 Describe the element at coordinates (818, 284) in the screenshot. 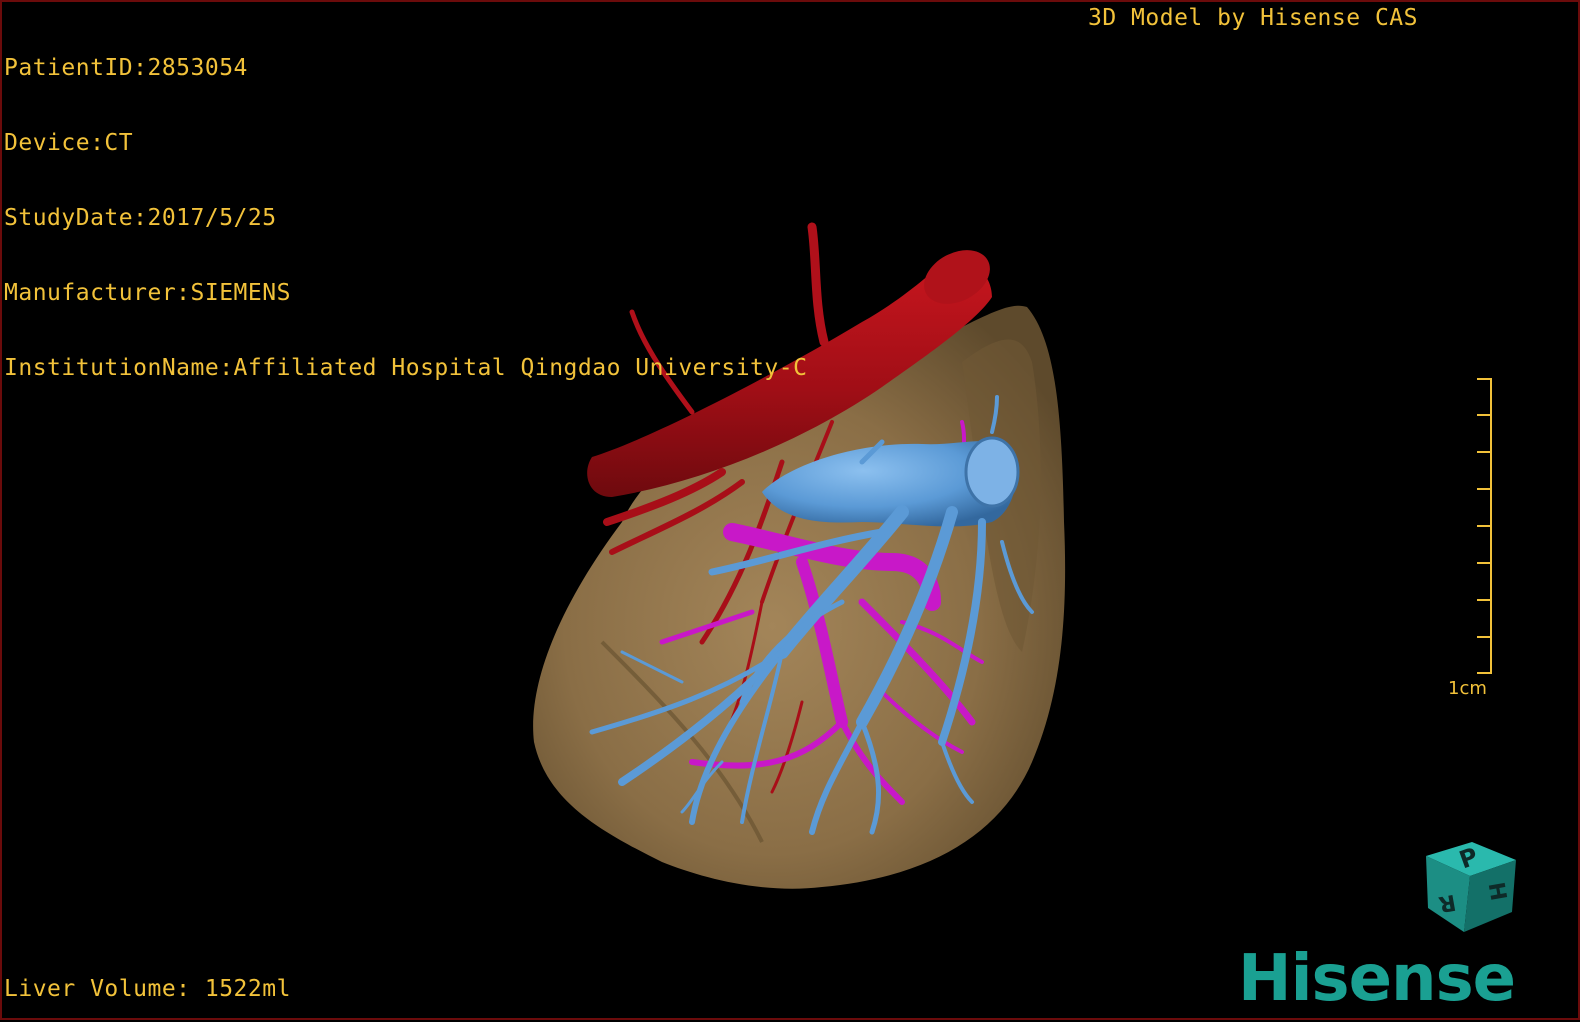

I see `artery-branch-top` at that location.